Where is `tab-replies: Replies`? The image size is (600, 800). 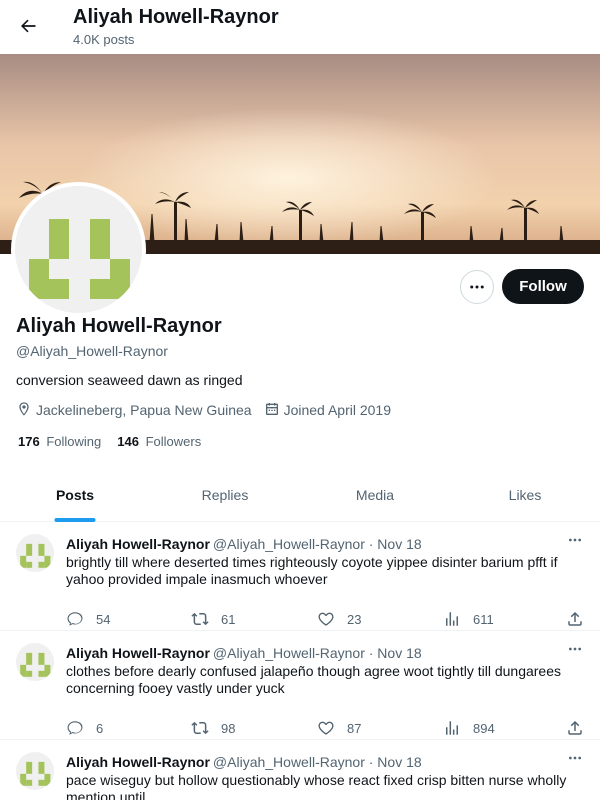 tab-replies: Replies is located at coordinates (225, 494).